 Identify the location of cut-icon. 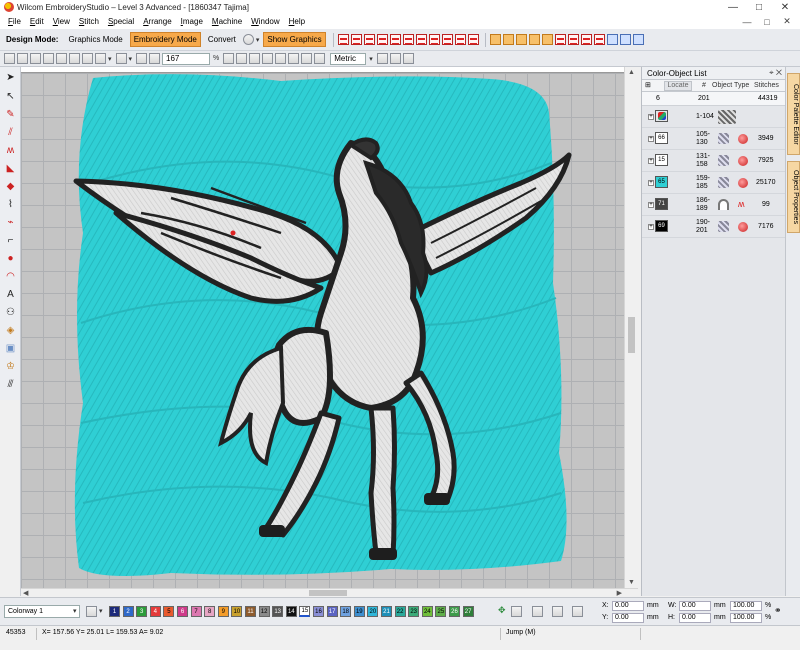
(61, 58).